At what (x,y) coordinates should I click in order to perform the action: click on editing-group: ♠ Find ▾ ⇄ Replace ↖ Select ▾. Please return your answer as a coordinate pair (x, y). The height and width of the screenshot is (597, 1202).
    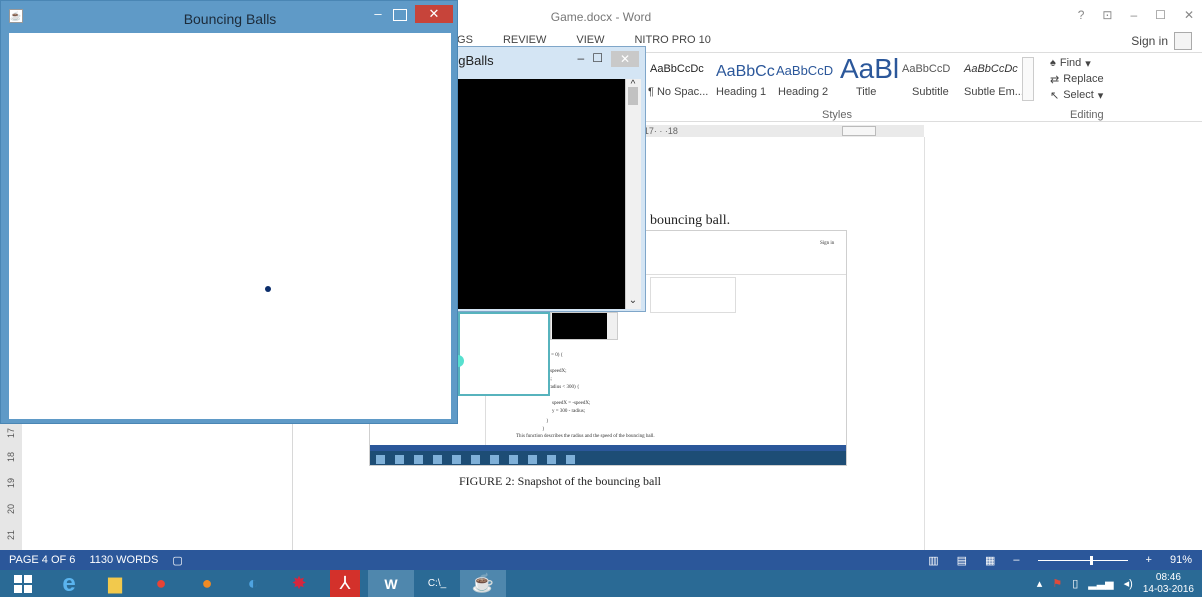
    Looking at the image, I should click on (1105, 80).